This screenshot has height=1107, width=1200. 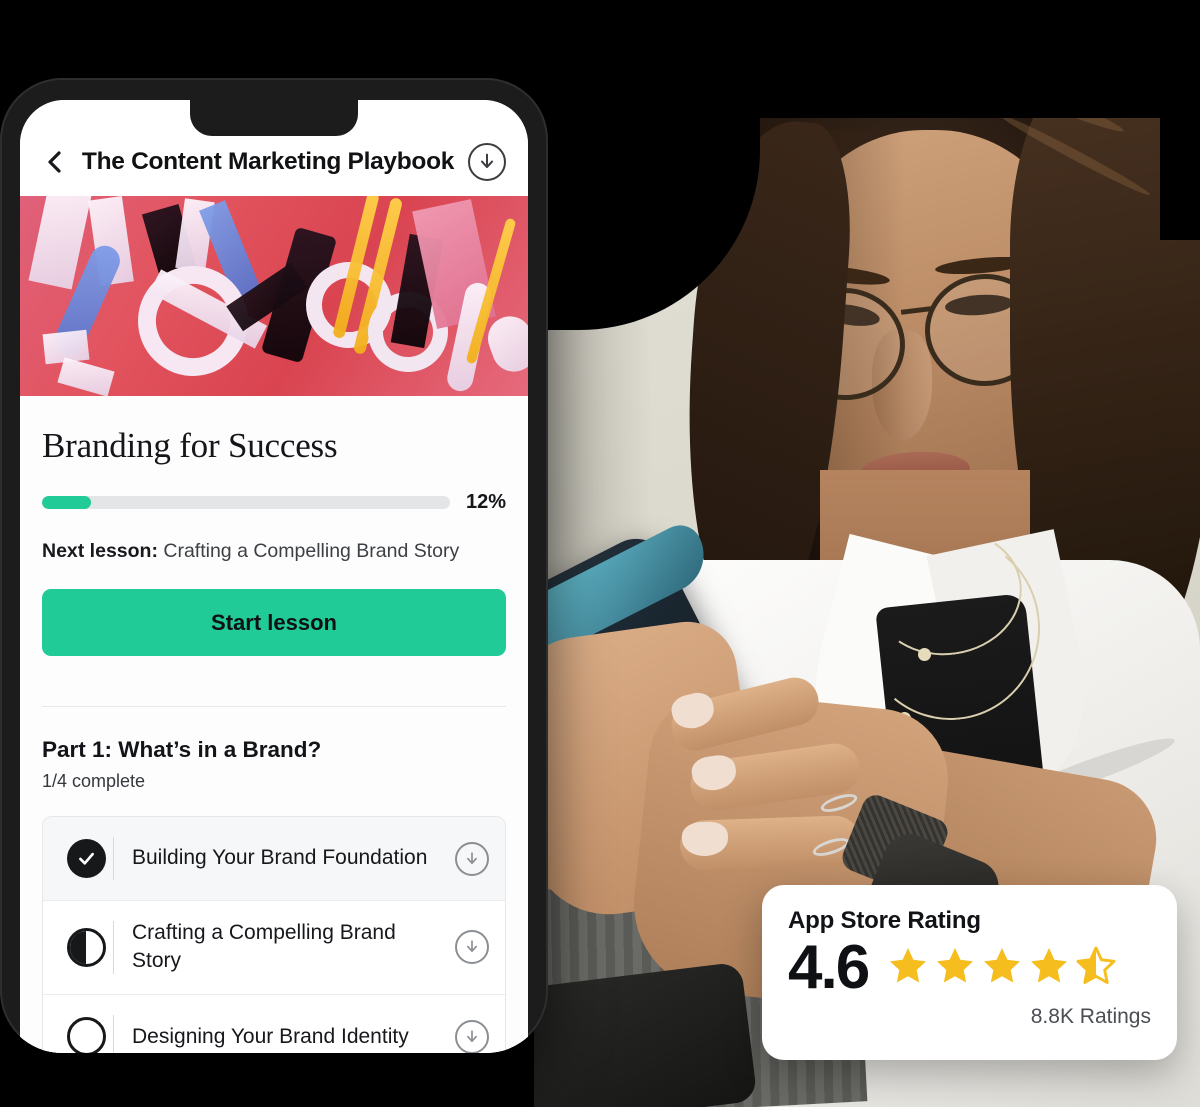 I want to click on chevron-left-icon, so click(x=54, y=162).